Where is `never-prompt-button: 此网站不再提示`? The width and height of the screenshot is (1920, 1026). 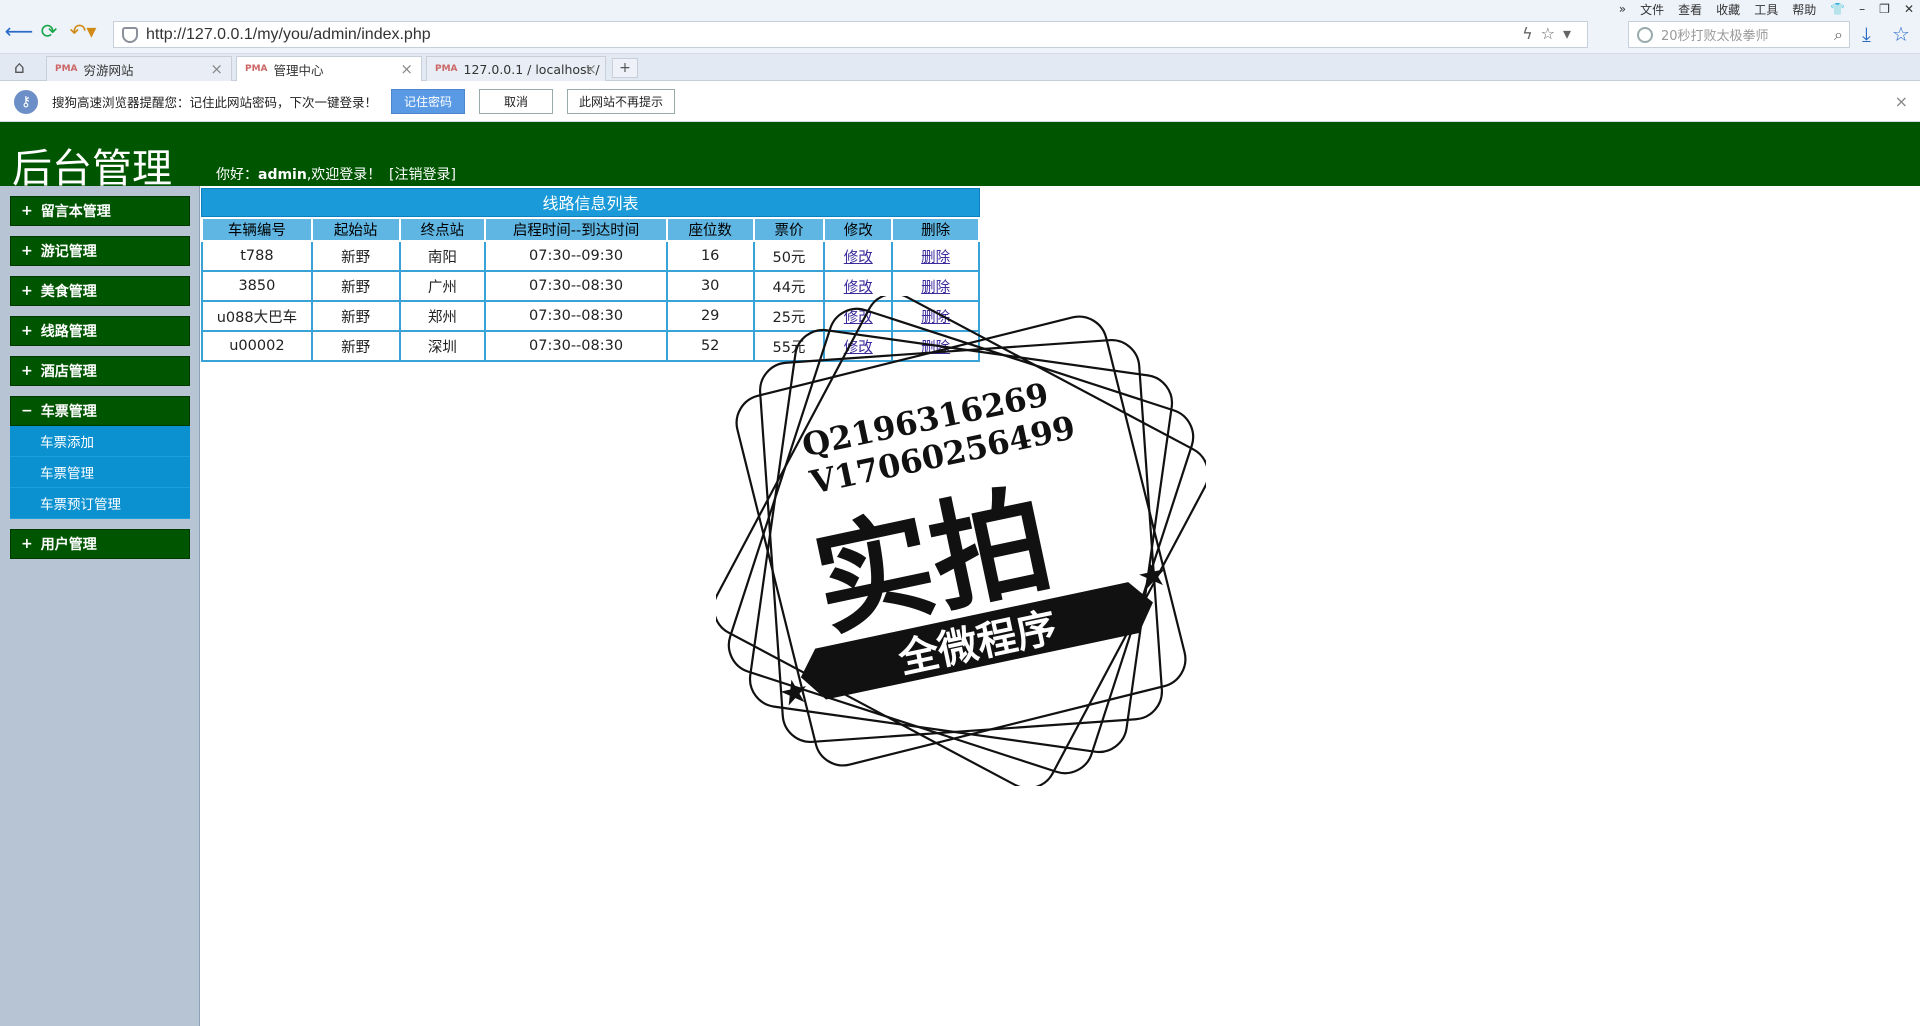
never-prompt-button: 此网站不再提示 is located at coordinates (621, 101).